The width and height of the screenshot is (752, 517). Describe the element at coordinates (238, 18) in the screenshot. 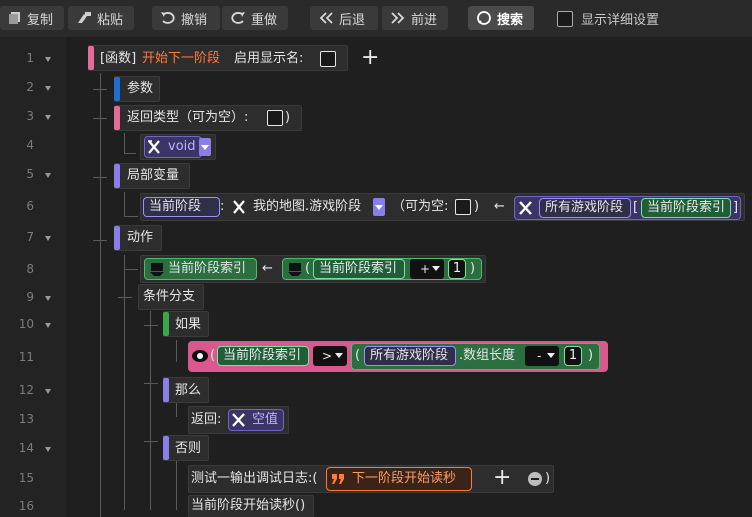

I see `redo-icon` at that location.